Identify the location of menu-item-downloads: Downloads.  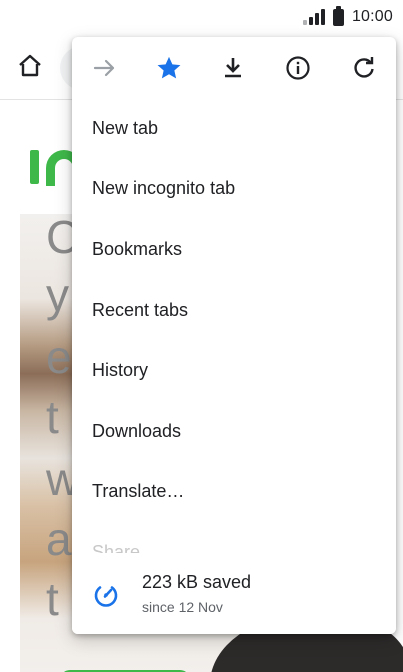
(234, 431).